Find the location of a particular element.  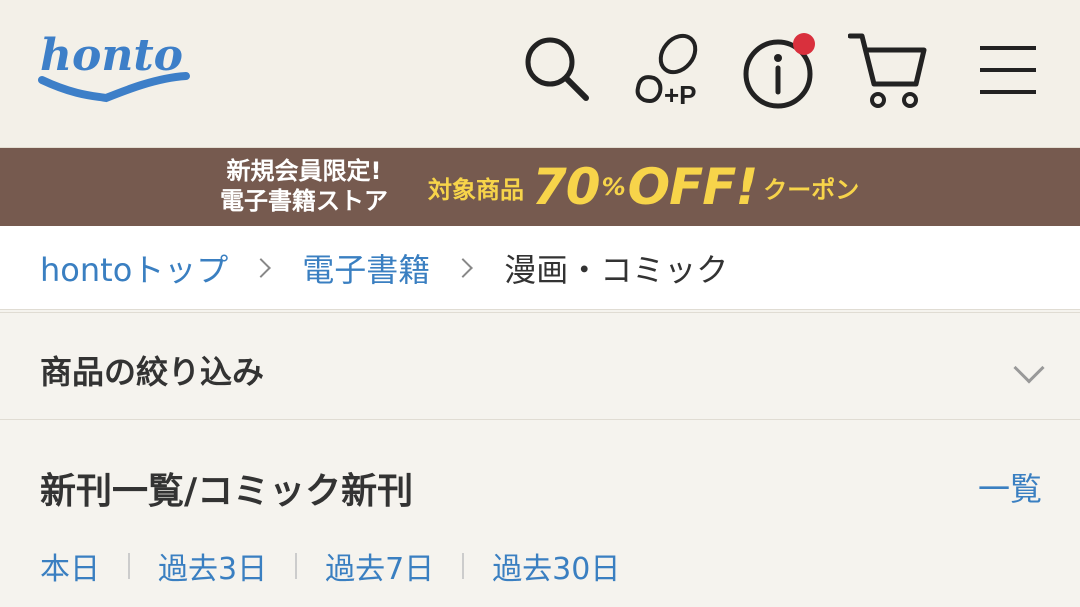

svg-text: +P is located at coordinates (680, 95).